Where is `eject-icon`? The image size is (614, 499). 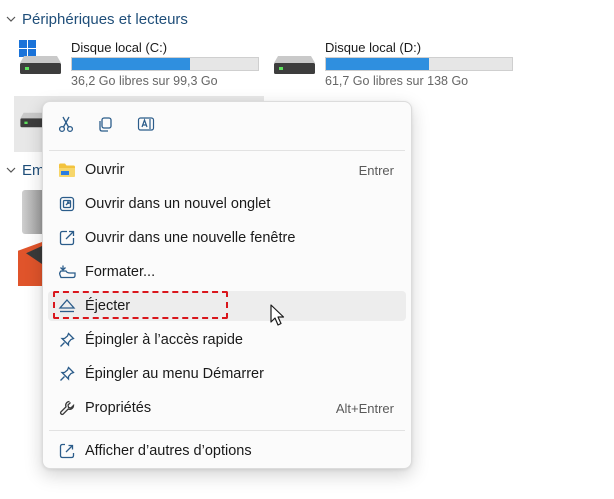 eject-icon is located at coordinates (67, 306).